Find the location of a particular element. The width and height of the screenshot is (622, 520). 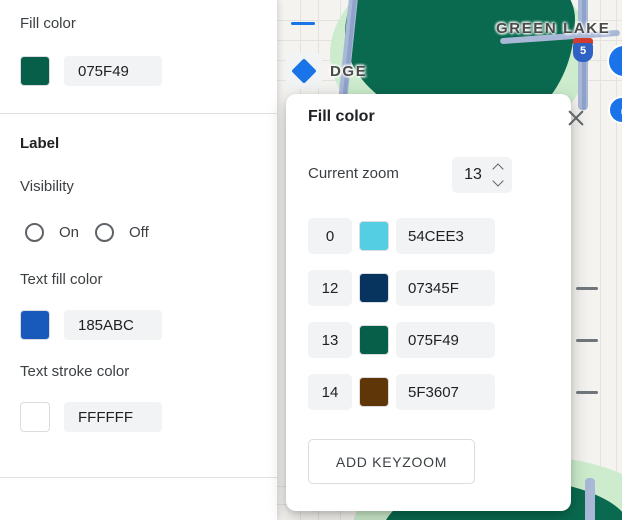

label-section-title: Label is located at coordinates (40, 143).